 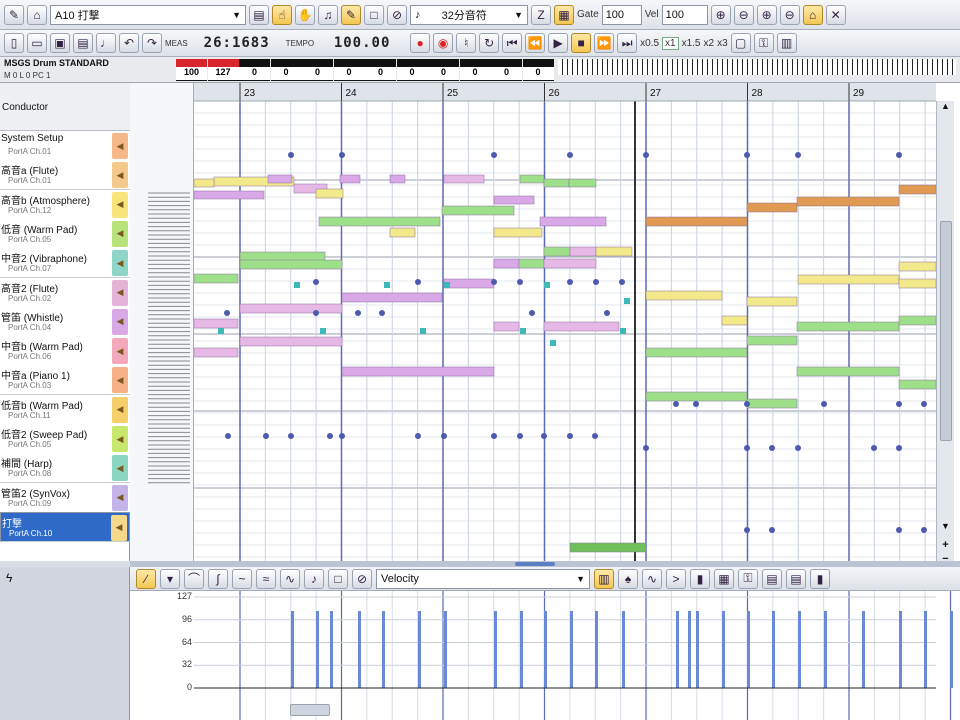 What do you see at coordinates (266, 578) in the screenshot?
I see `random-icon: ≈` at bounding box center [266, 578].